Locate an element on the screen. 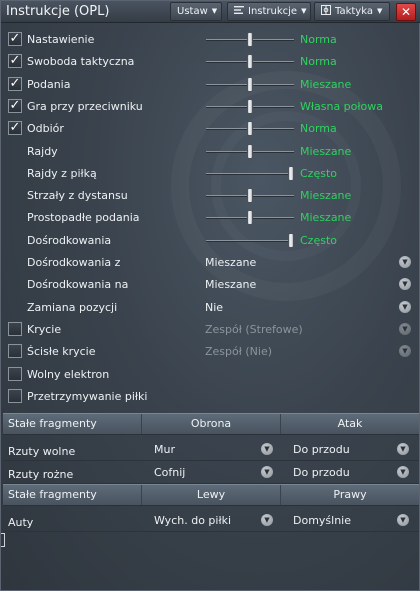 Image resolution: width=420 pixels, height=591 pixels. table-row: Rzuty wolne Mur ▼ Do przodu ▼ is located at coordinates (211, 449).